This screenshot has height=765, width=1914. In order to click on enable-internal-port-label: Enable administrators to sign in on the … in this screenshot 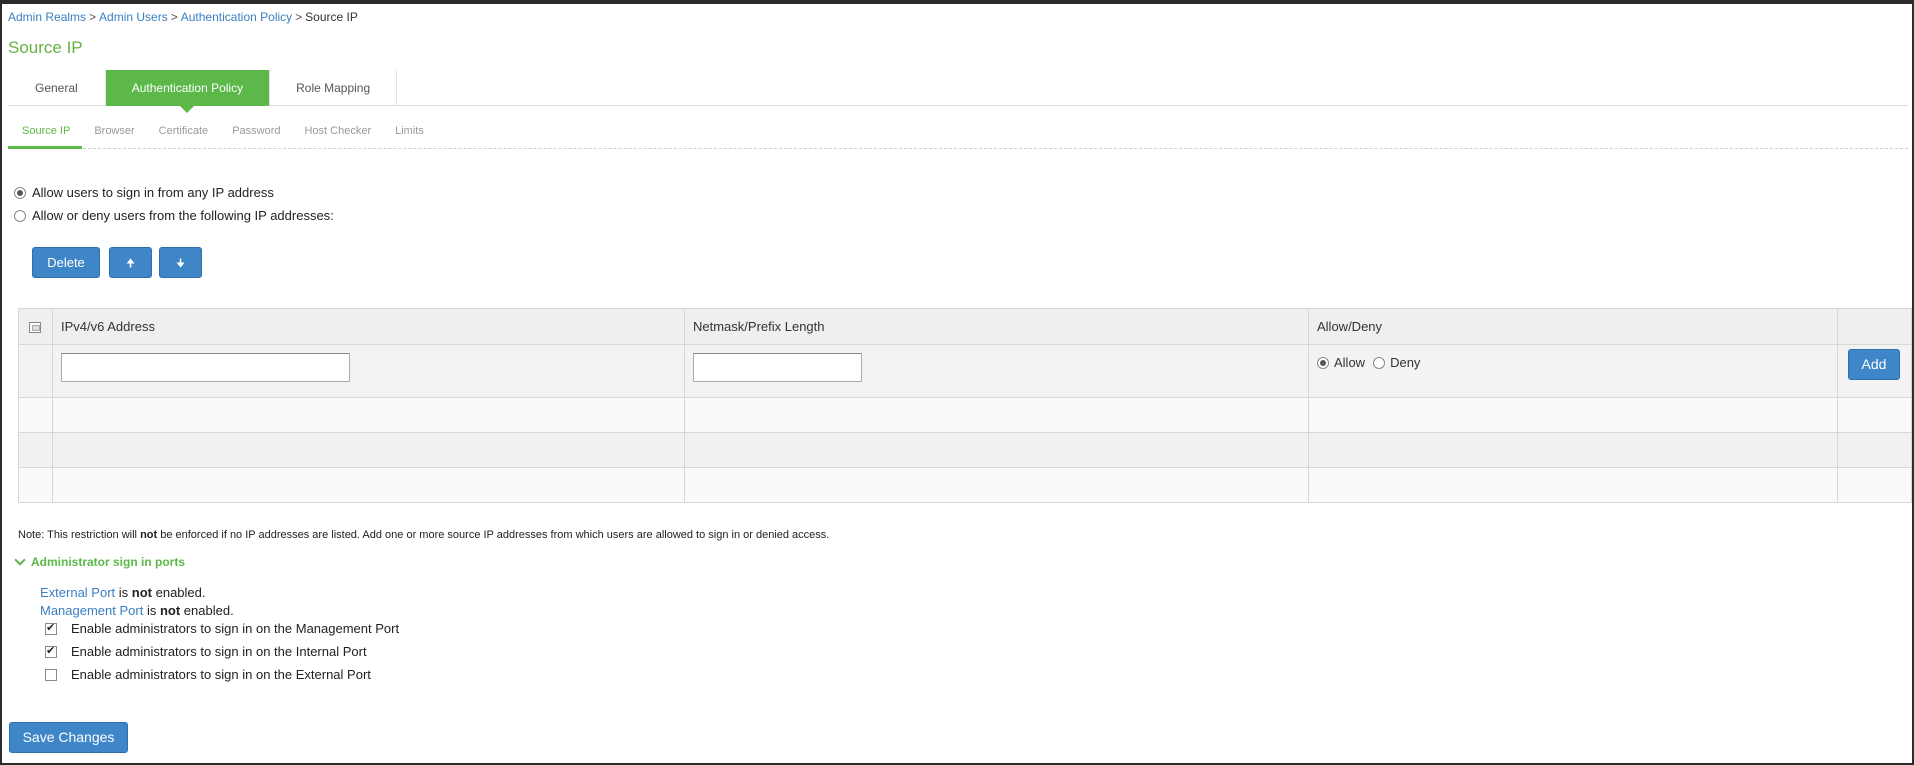, I will do `click(219, 651)`.